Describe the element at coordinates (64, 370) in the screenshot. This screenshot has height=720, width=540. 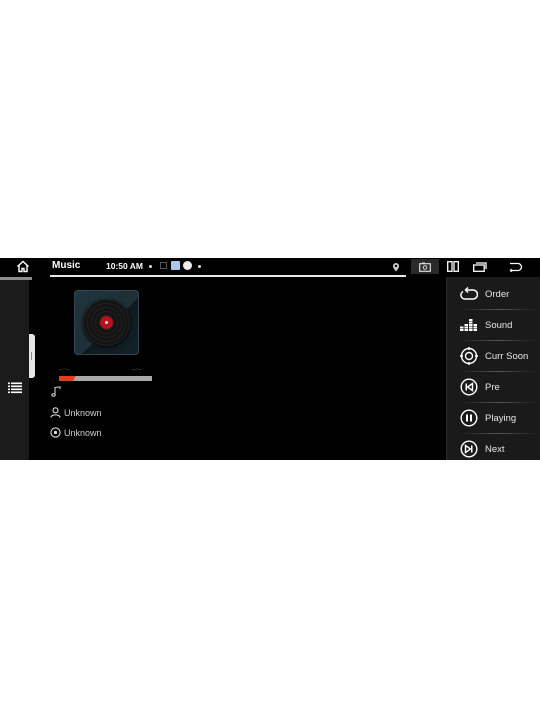
I see `elapsed-time: --:--` at that location.